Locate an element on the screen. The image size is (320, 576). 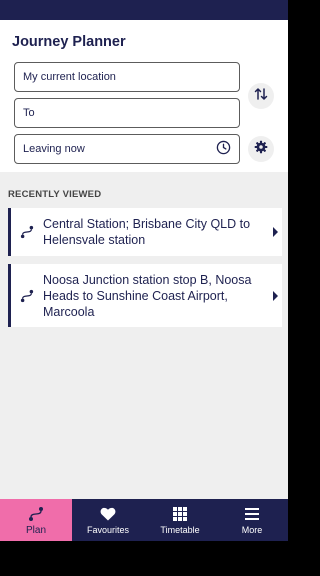
bottom-tab-bar: Plan Favourites Timetable More is located at coordinates (144, 520).